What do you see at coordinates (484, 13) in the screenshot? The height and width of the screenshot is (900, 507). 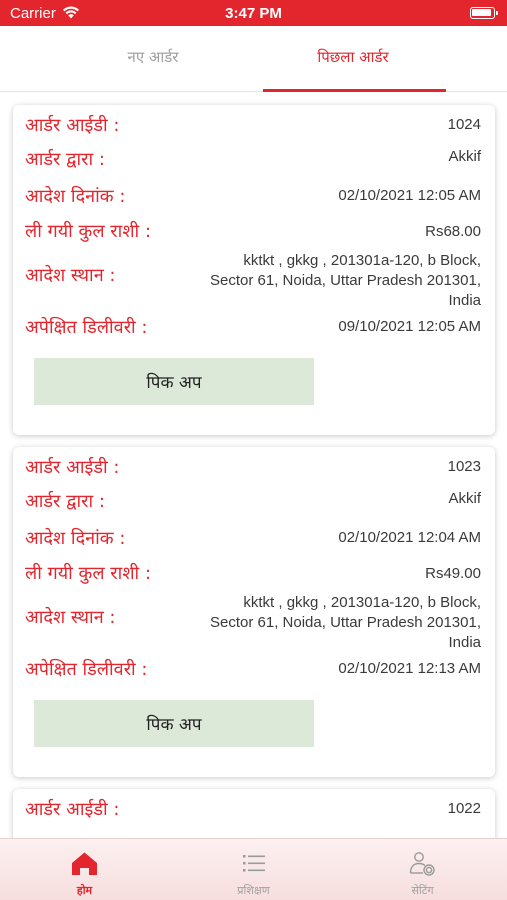 I see `battery-icon` at bounding box center [484, 13].